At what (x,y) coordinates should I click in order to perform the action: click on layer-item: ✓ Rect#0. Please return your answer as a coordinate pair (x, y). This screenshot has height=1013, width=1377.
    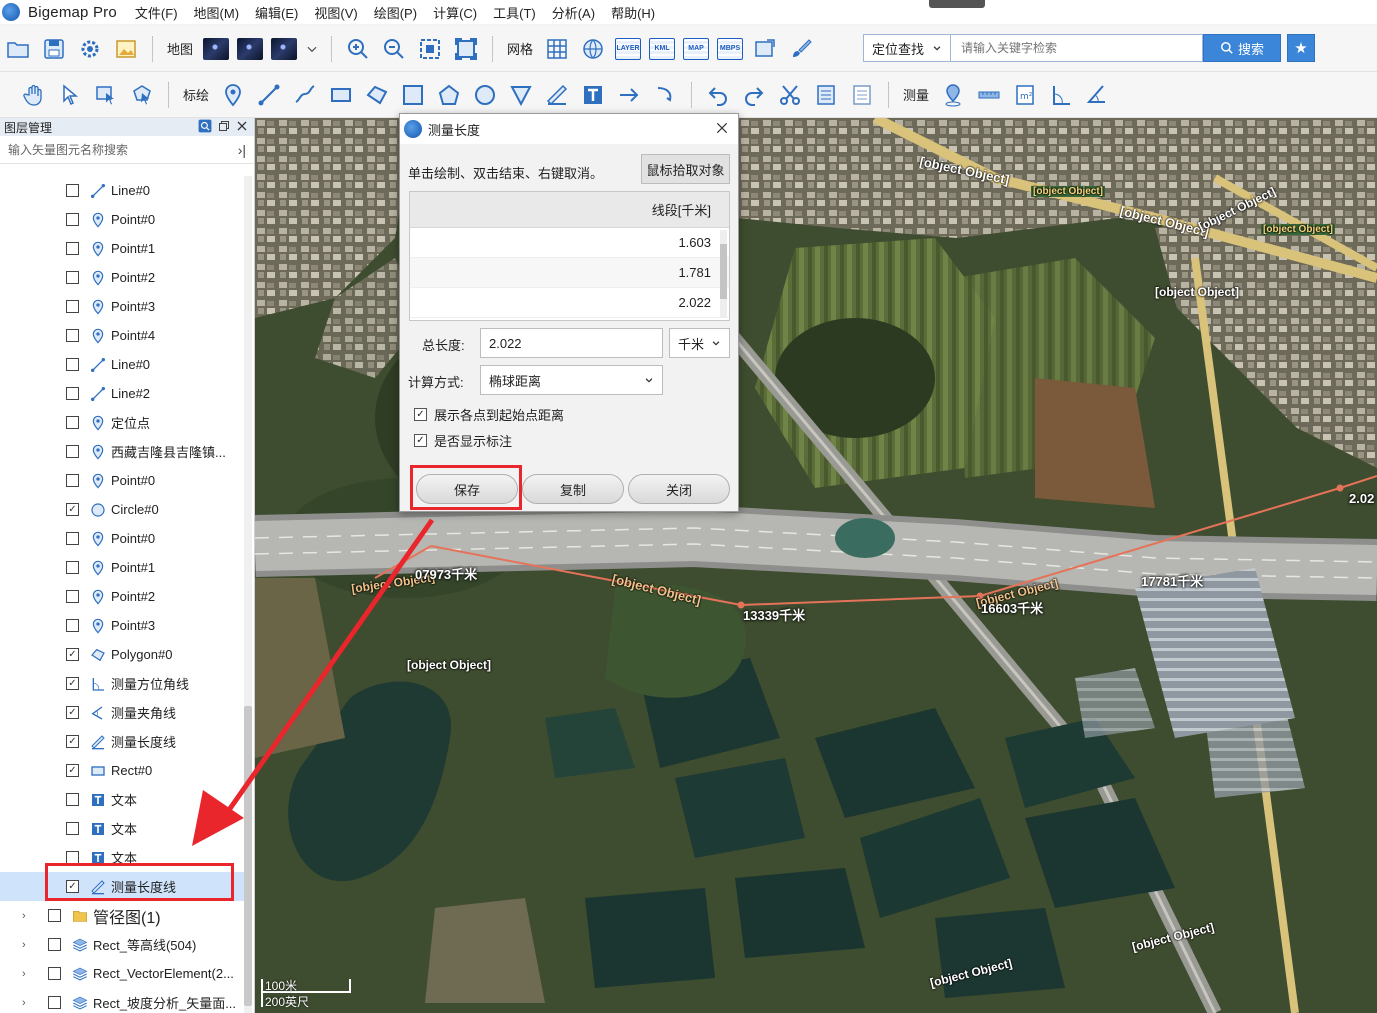
    Looking at the image, I should click on (122, 770).